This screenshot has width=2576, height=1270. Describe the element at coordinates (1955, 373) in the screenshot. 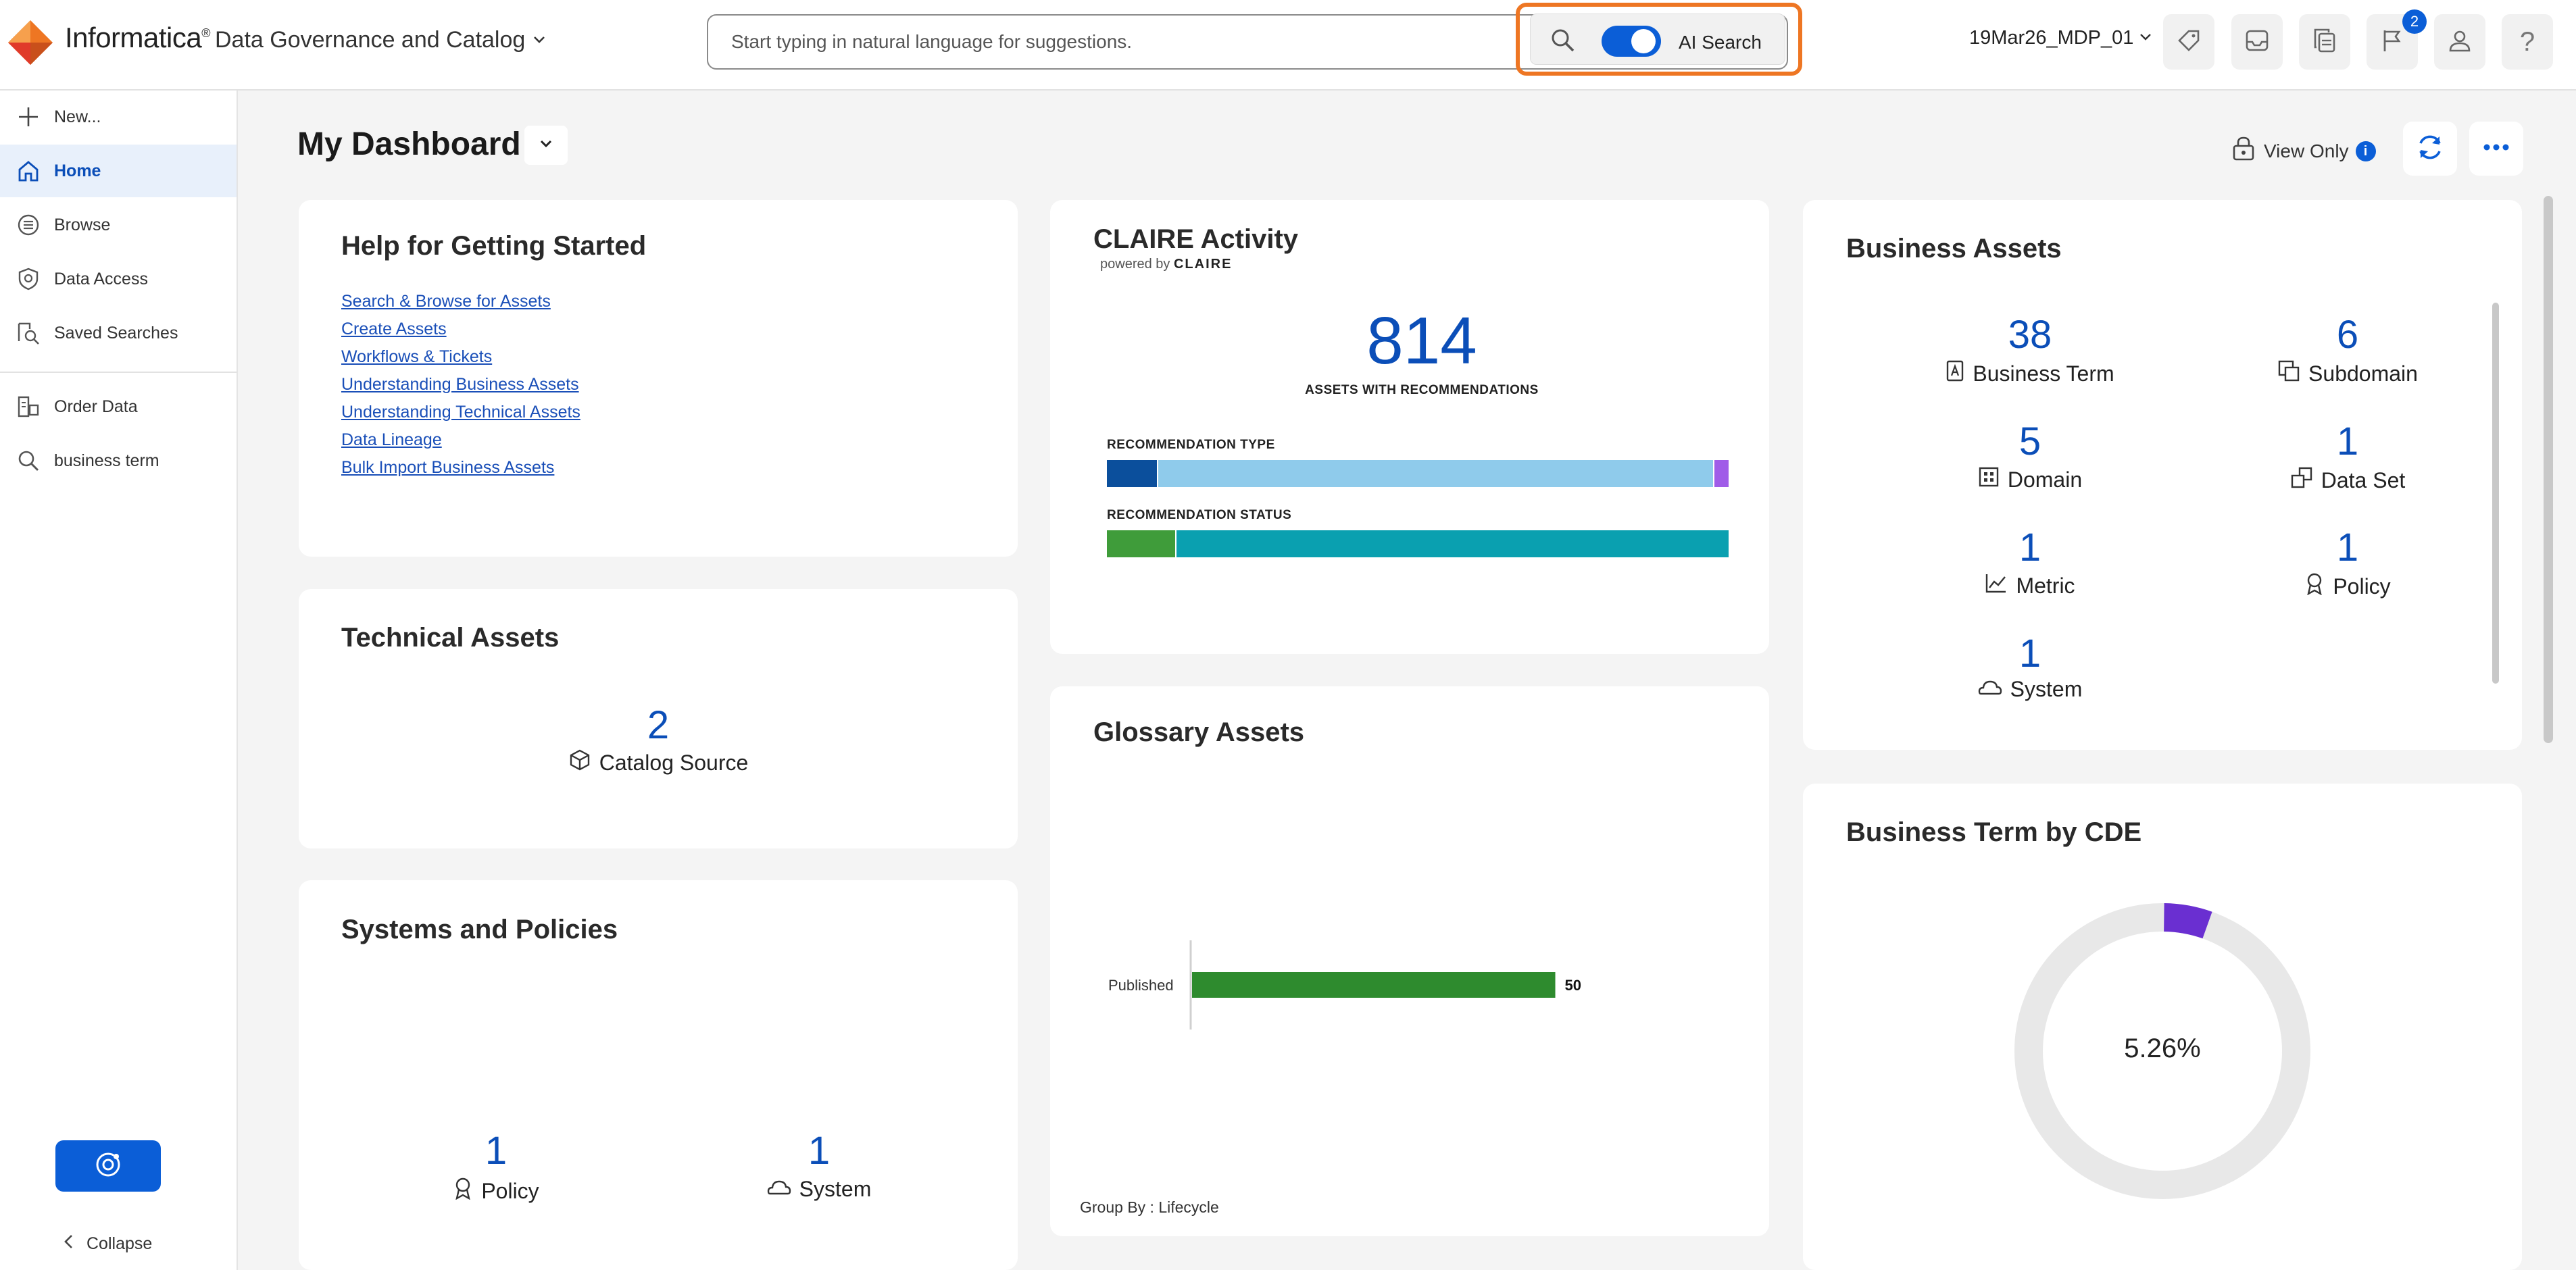

I see `business-term-icon` at that location.